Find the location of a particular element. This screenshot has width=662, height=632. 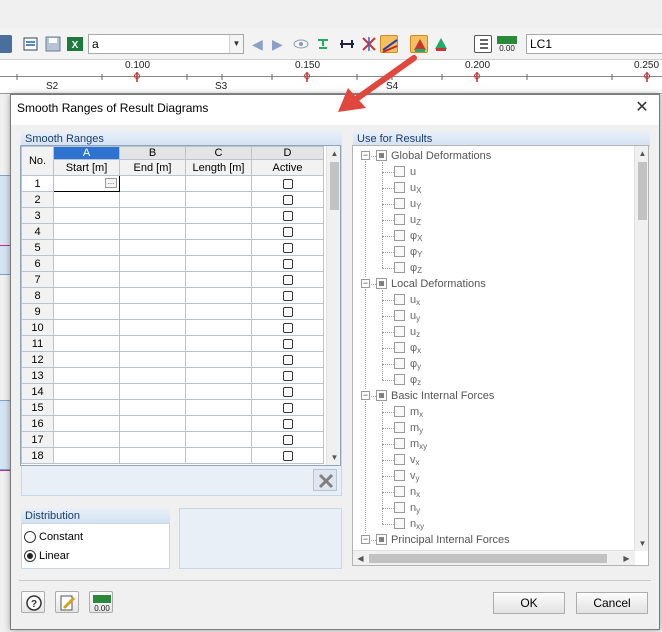

scroll-up-icon: ▲ is located at coordinates (333, 153).